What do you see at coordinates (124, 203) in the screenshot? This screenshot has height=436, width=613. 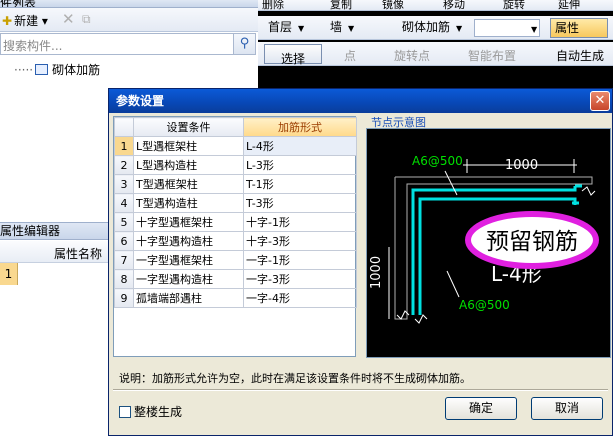 I see `row-number: 4` at bounding box center [124, 203].